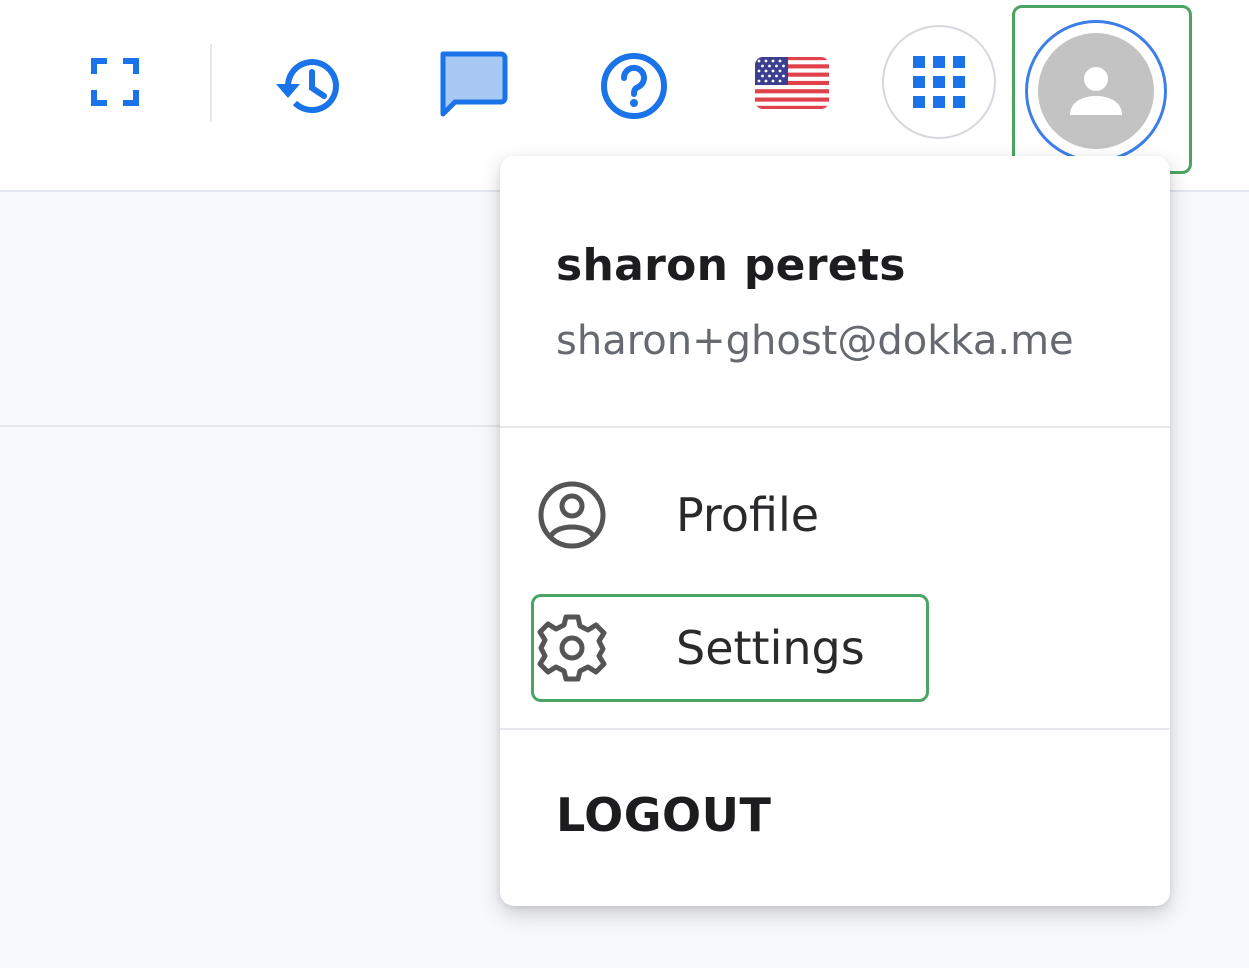  I want to click on menu-item-settings: Settings, so click(730, 648).